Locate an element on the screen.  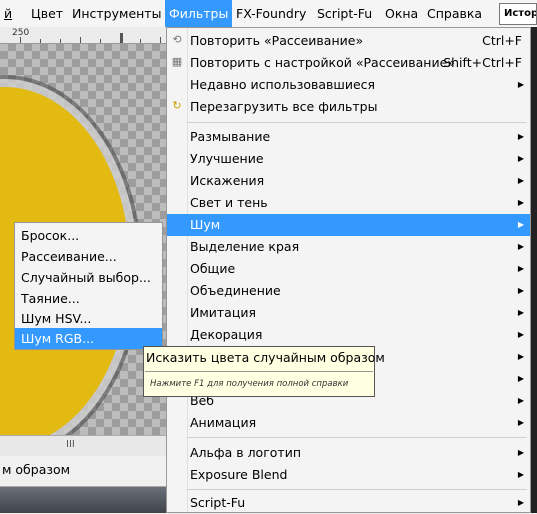
history-tab: Истор is located at coordinates (518, 14).